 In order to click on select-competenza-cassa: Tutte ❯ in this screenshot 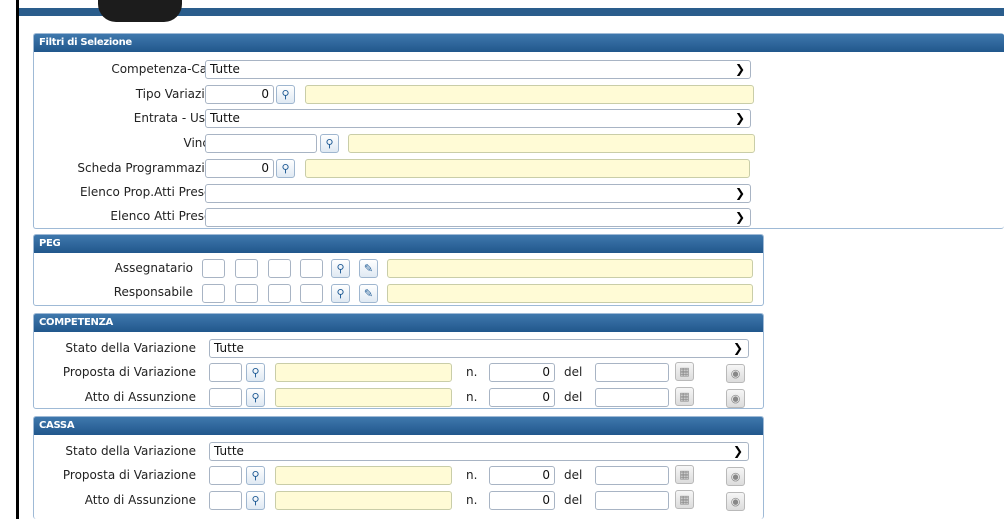, I will do `click(478, 69)`.